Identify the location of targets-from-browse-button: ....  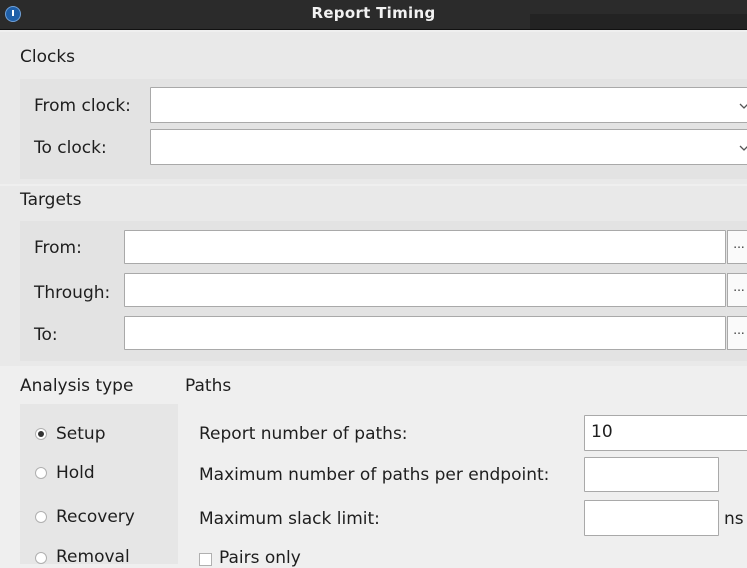
(737, 247).